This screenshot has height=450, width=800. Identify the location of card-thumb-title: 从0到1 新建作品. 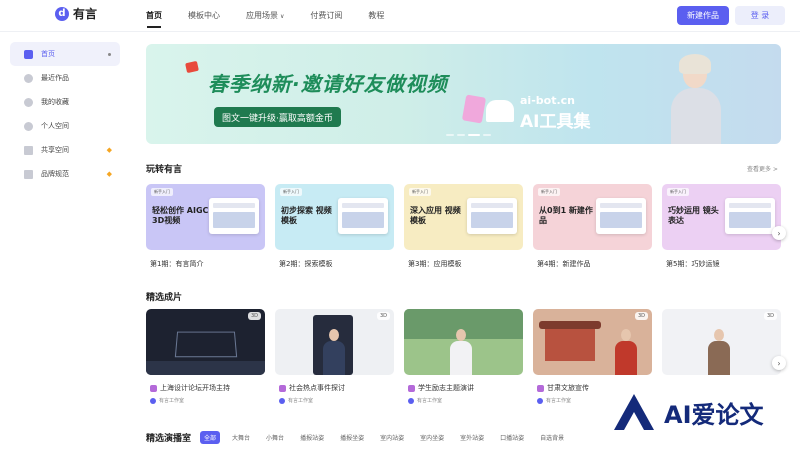
(566, 215).